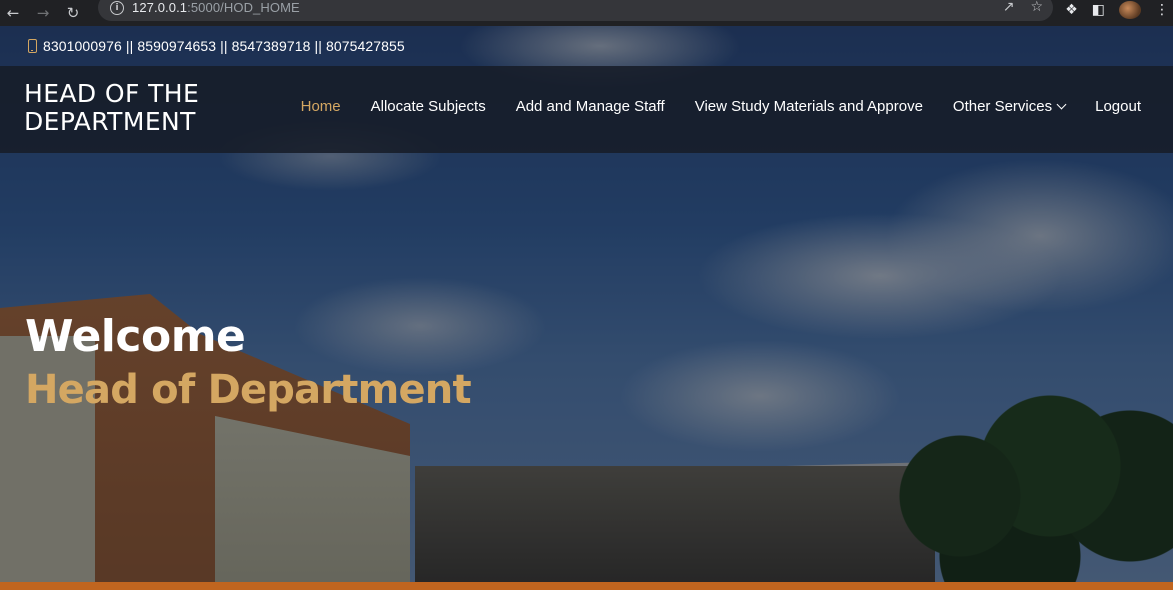  I want to click on kebab-menu-icon: ⋮, so click(1162, 10).